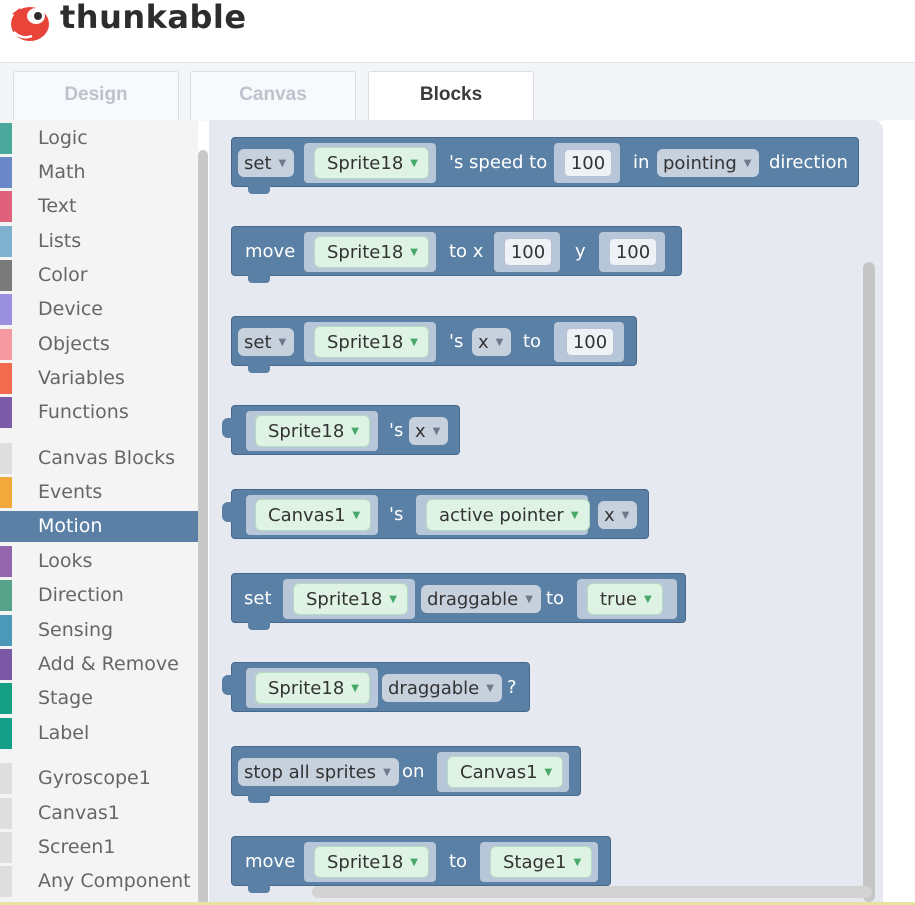 This screenshot has width=915, height=905. I want to click on axis-dropdown: x ▼, so click(618, 515).